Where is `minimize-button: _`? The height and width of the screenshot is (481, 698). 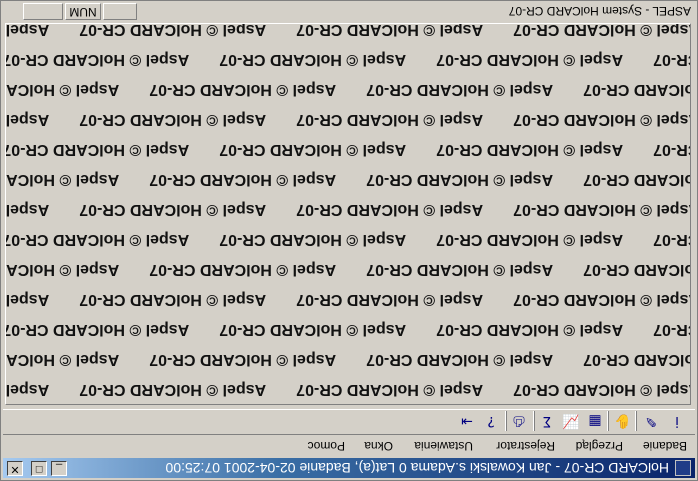
minimize-button: _ is located at coordinates (59, 468).